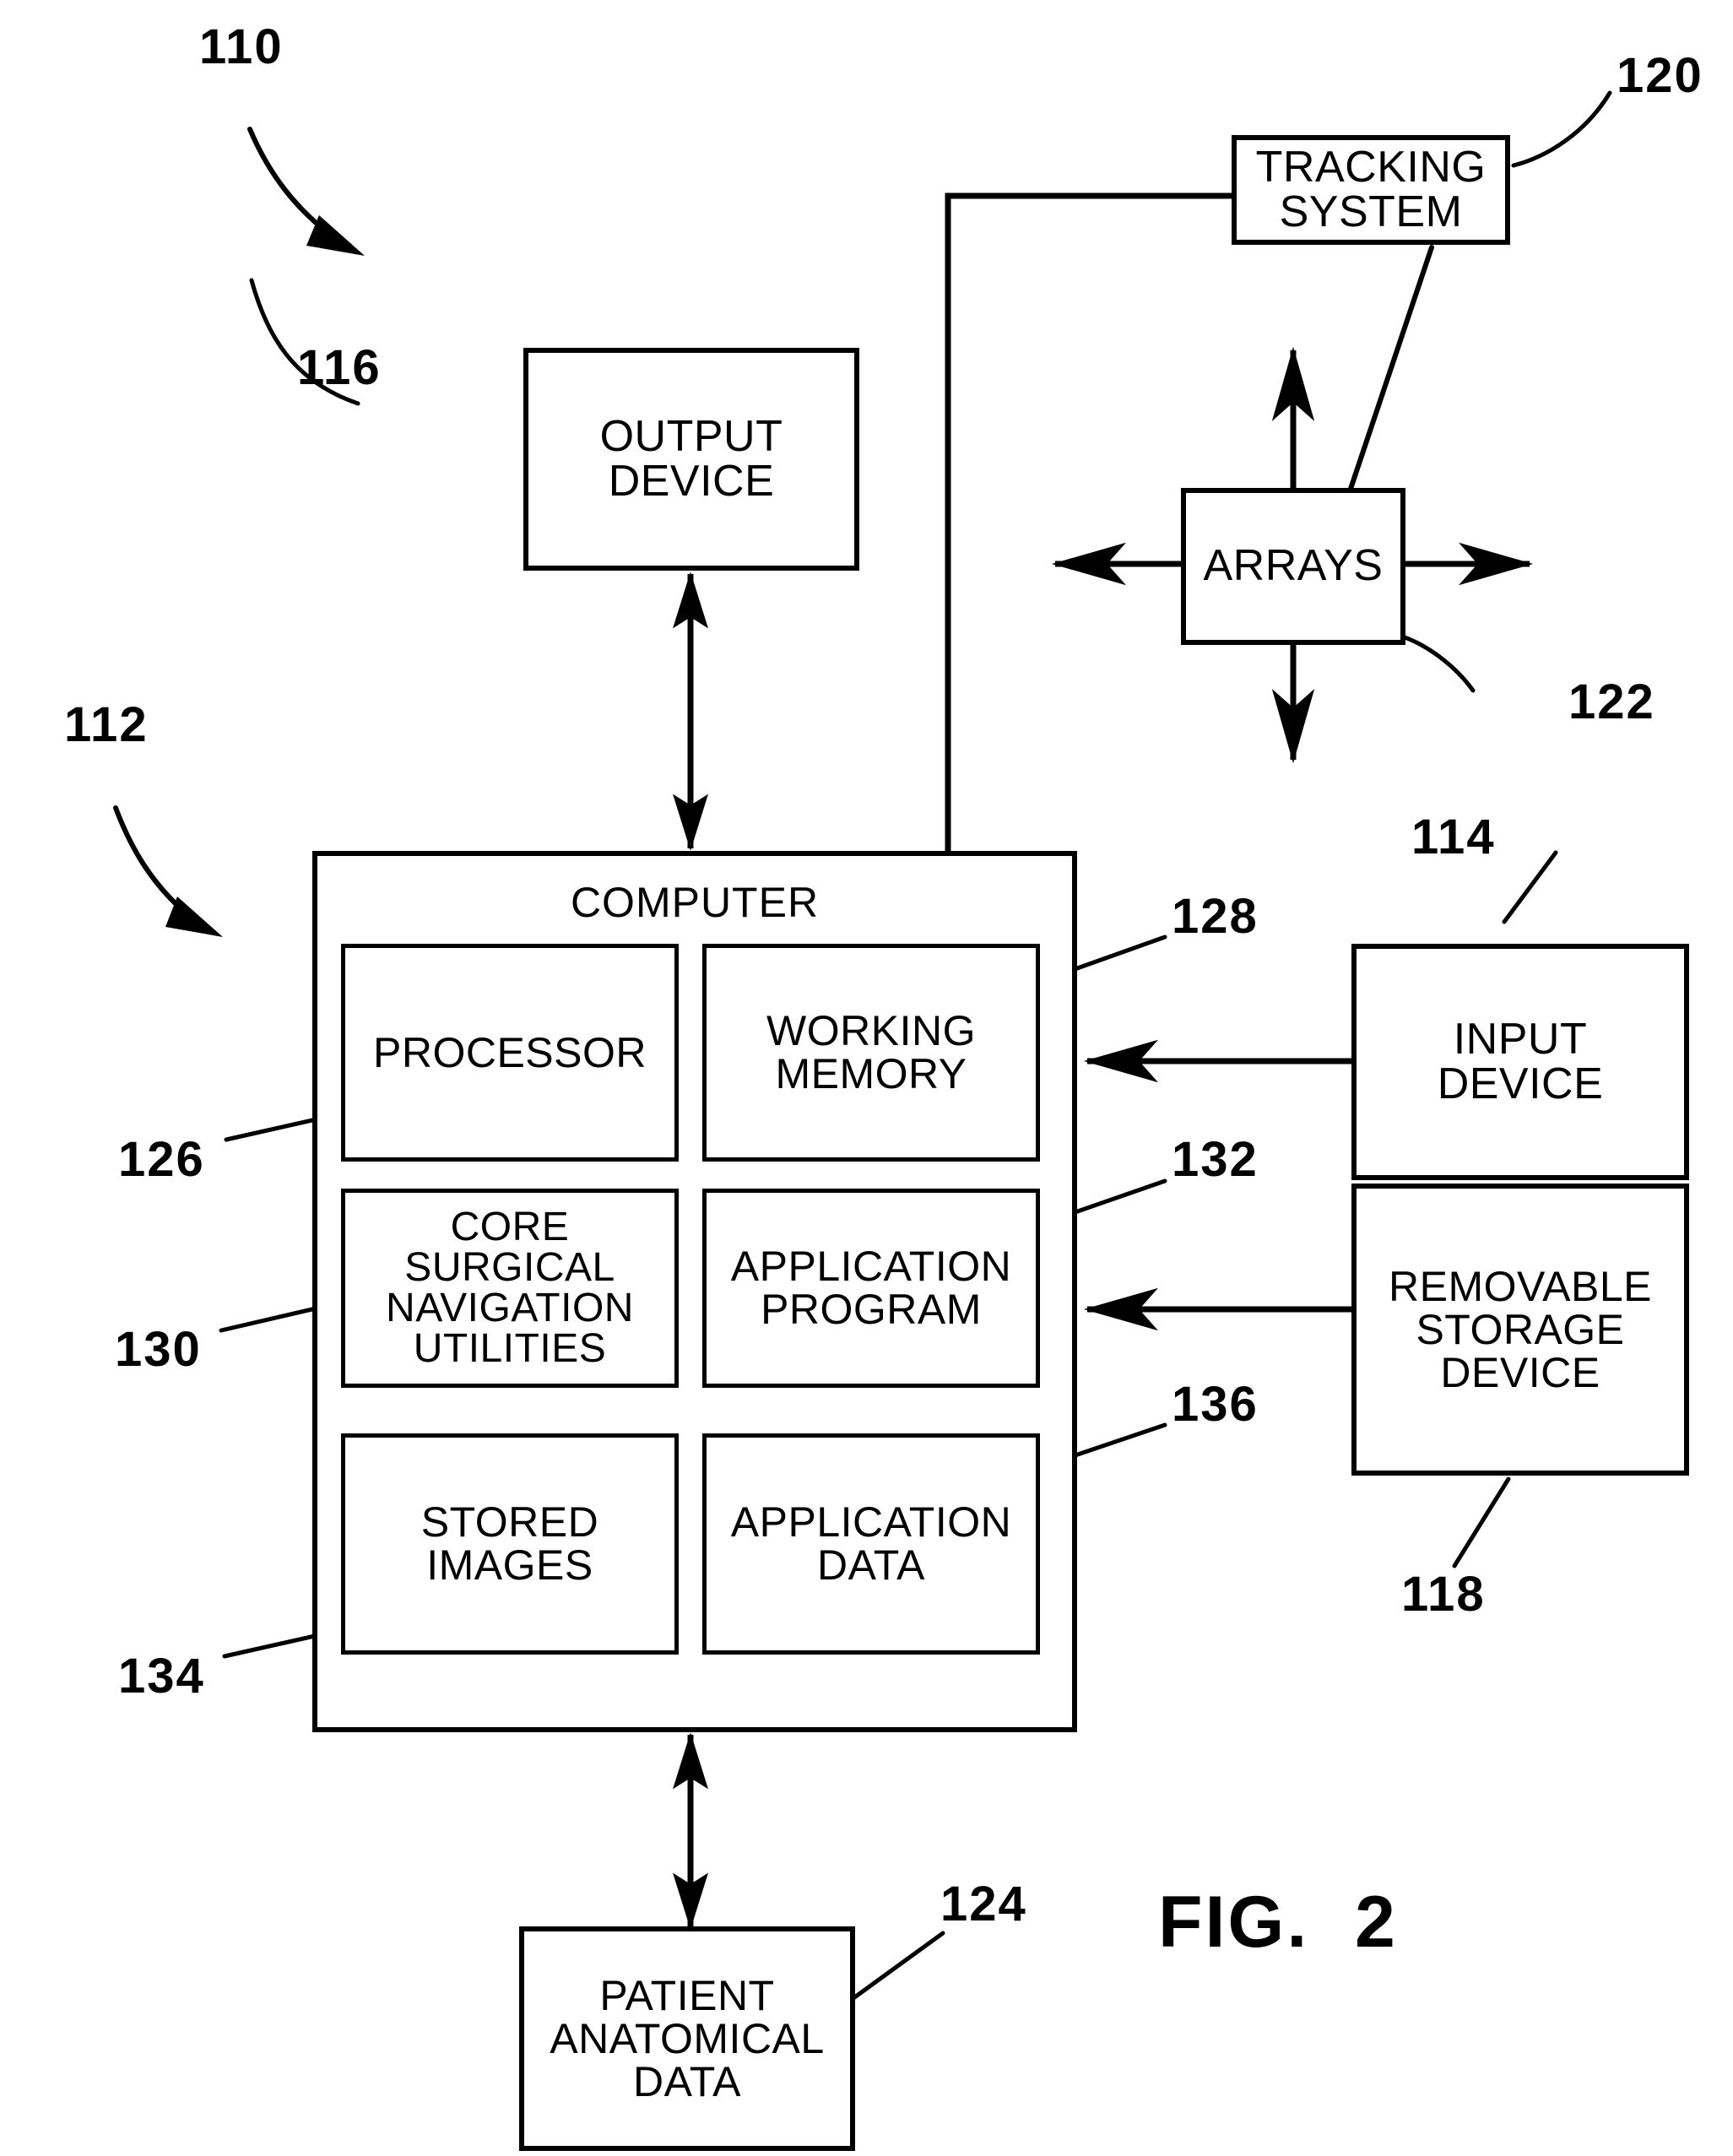 This screenshot has width=1733, height=2156. Describe the element at coordinates (340, 367) in the screenshot. I see `refnum-116: 116` at that location.